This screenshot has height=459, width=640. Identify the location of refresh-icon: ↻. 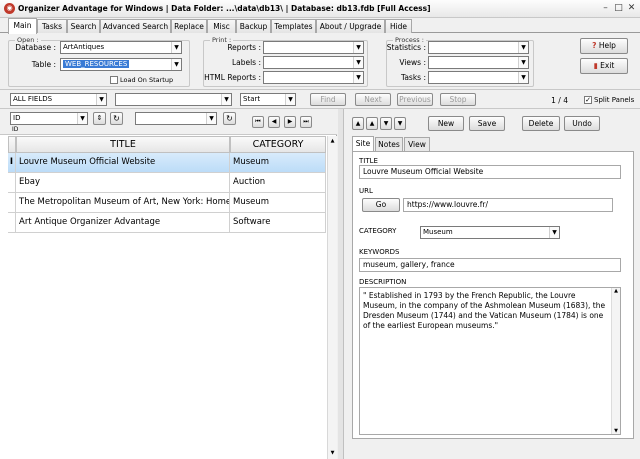
(116, 118).